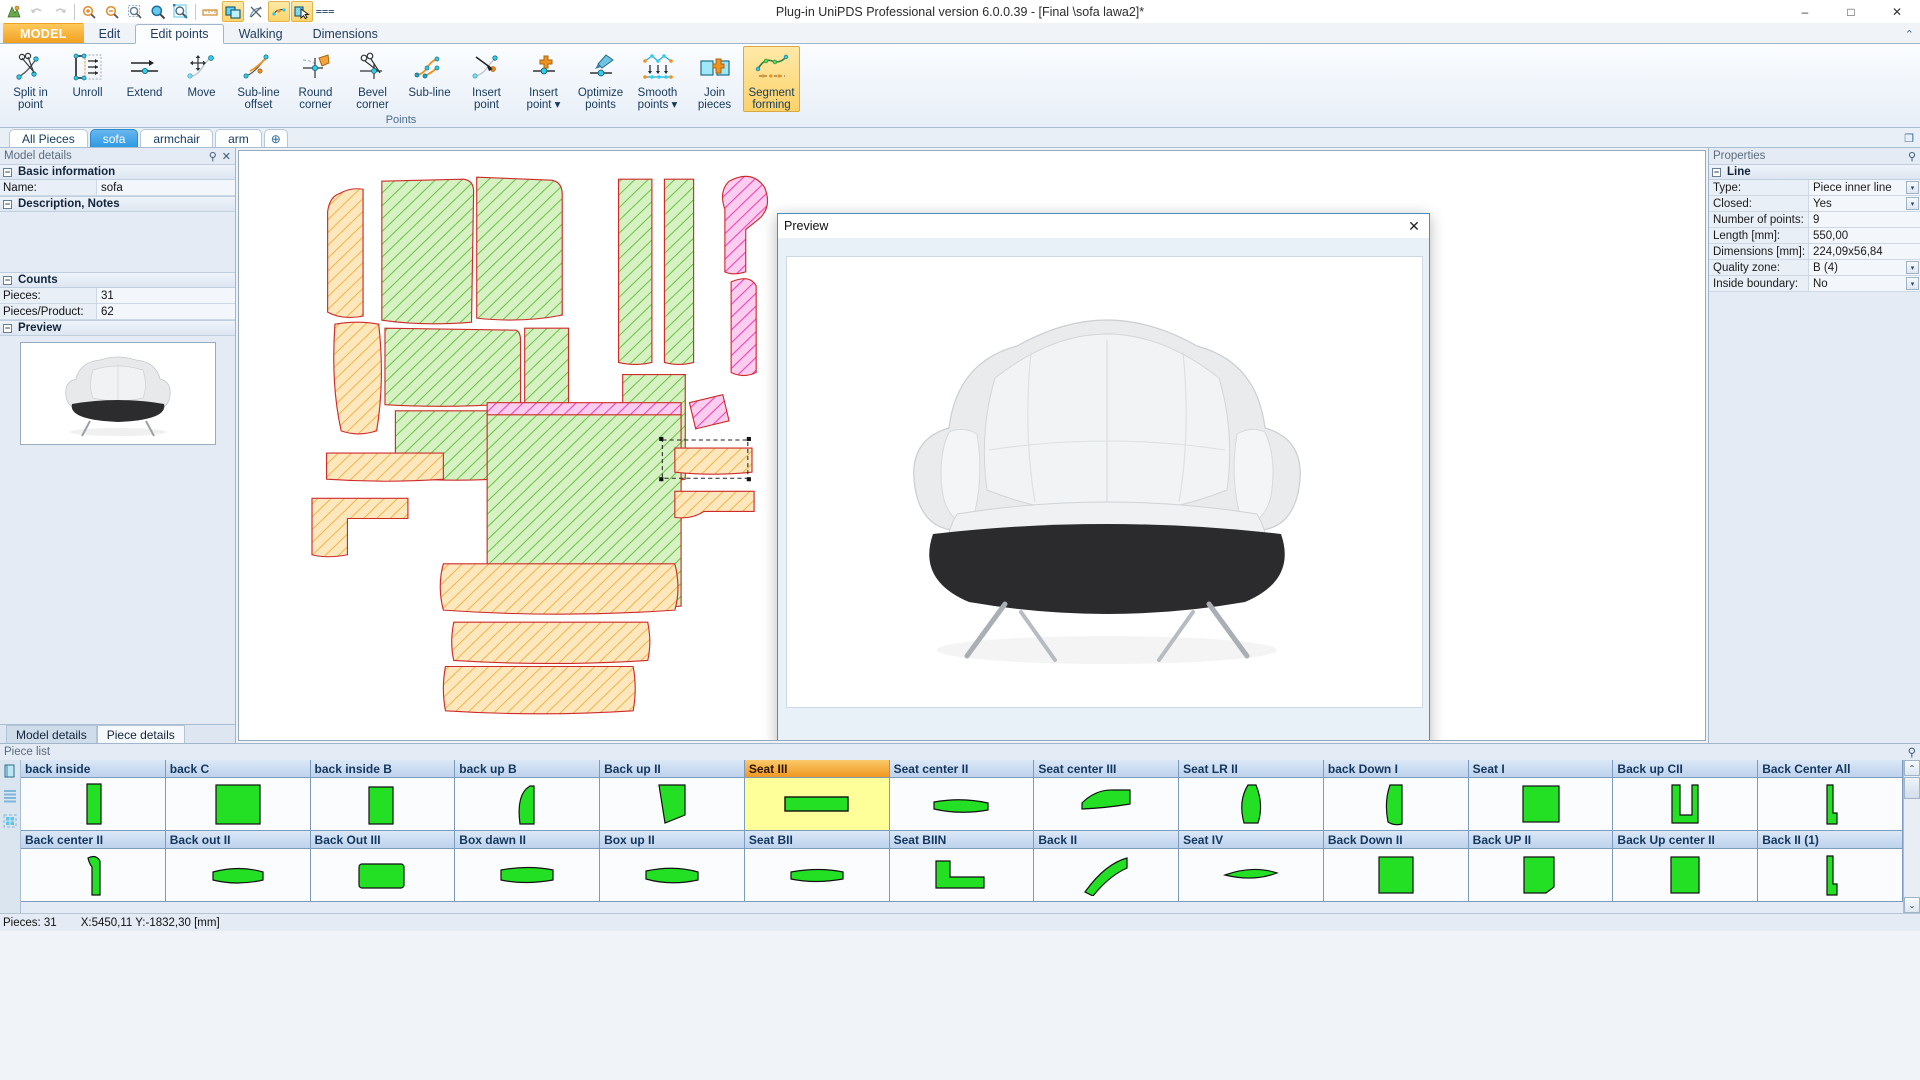  Describe the element at coordinates (315, 99) in the screenshot. I see `round-corner-label: Round corner` at that location.